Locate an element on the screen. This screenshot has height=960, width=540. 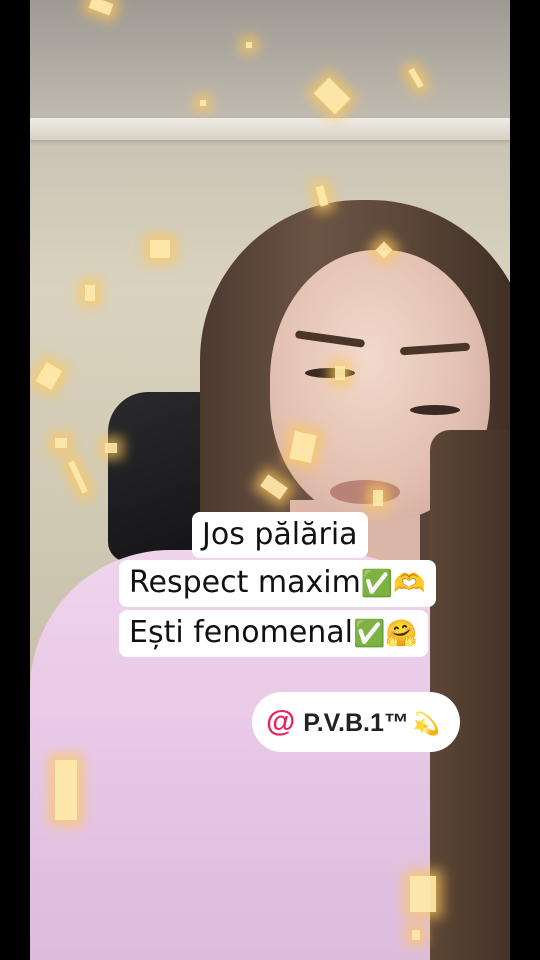
mention-handle: P.V.B.1™ is located at coordinates (356, 723).